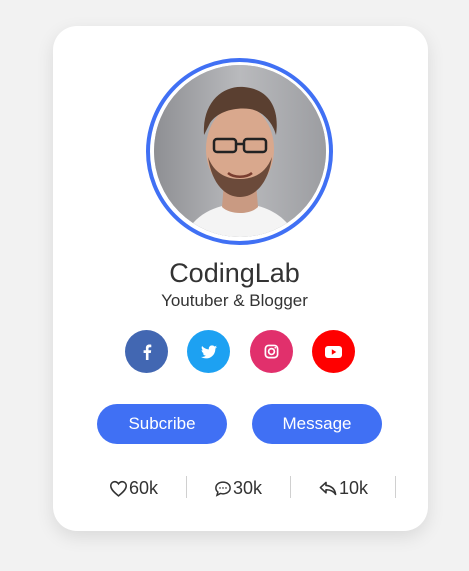 The image size is (469, 571). I want to click on heart-icon, so click(119, 488).